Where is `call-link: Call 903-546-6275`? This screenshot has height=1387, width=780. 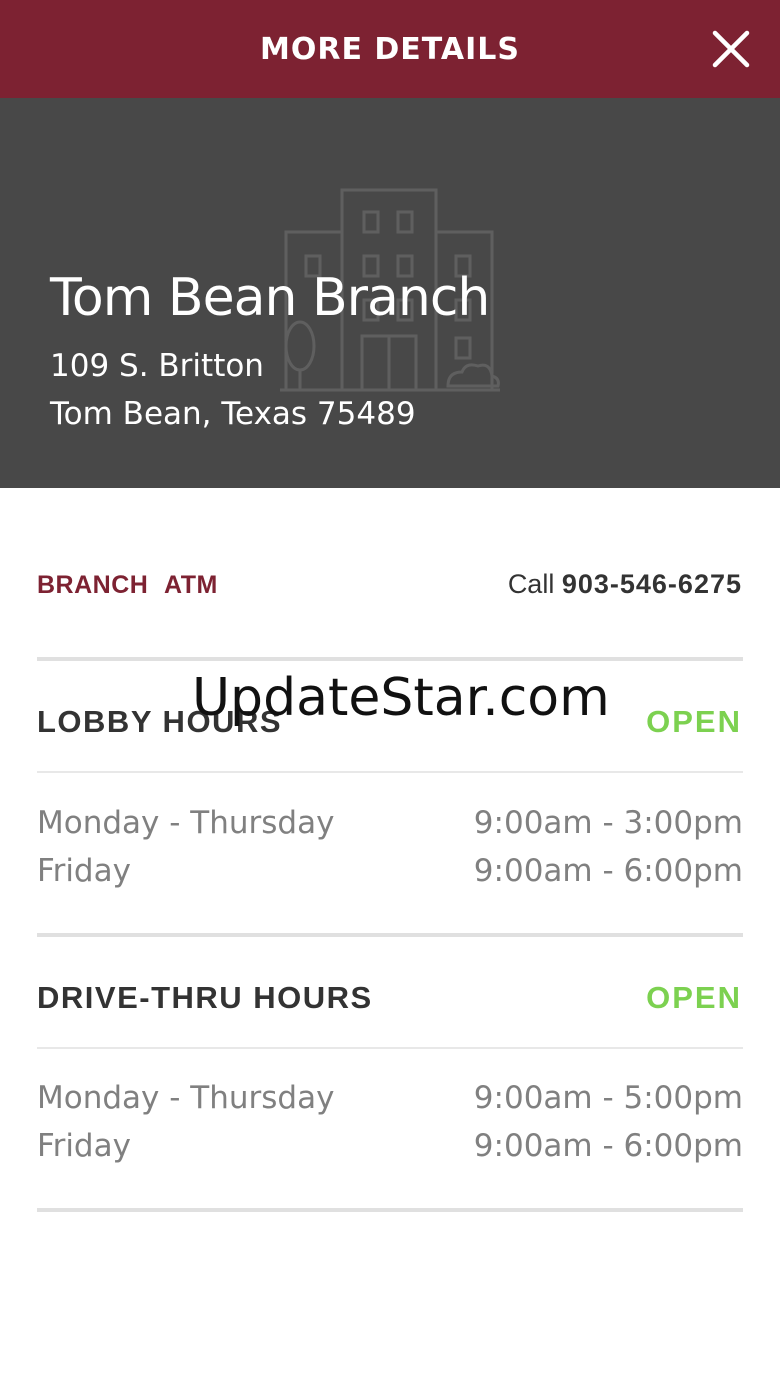
call-link: Call 903-546-6275 is located at coordinates (625, 584).